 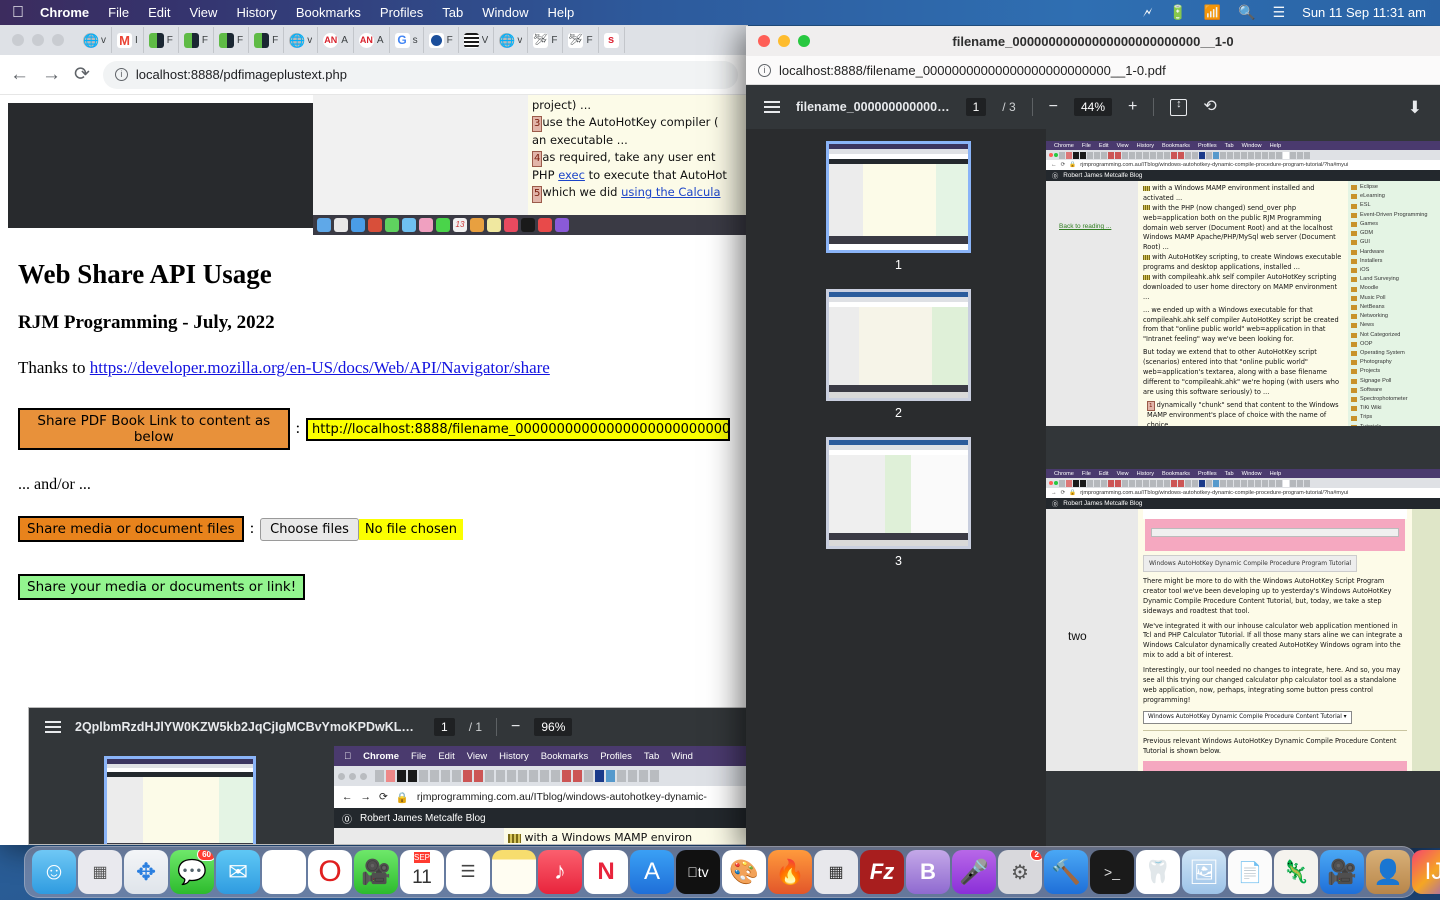 What do you see at coordinates (1342, 872) in the screenshot?
I see `video-camera-icon: 🎥` at bounding box center [1342, 872].